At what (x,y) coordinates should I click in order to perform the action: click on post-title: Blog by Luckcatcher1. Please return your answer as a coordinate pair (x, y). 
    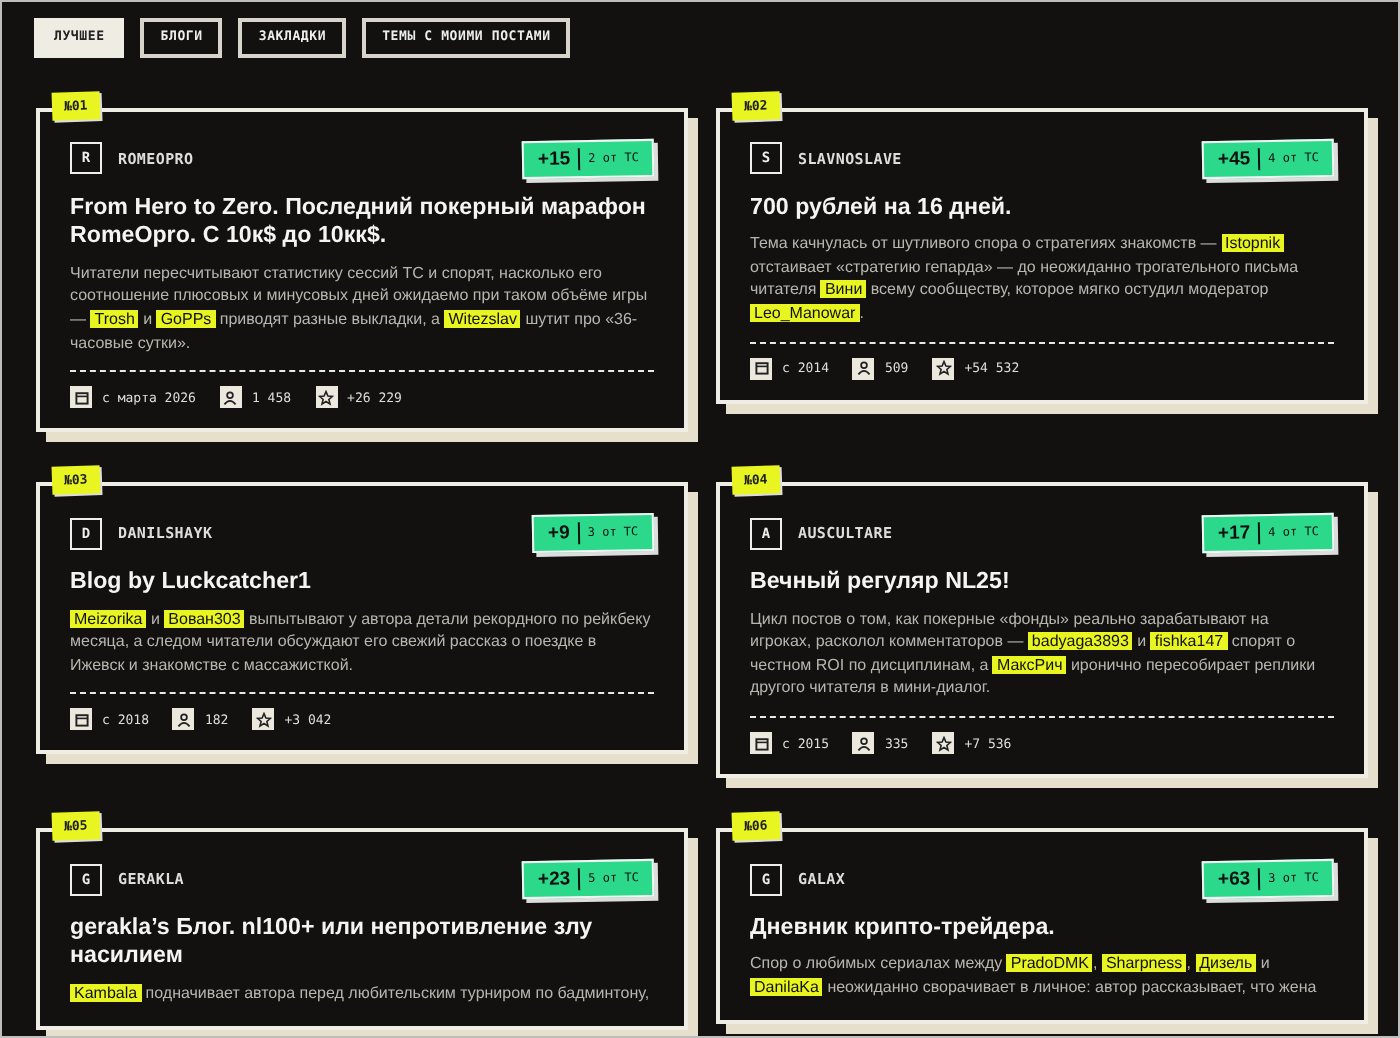
    Looking at the image, I should click on (362, 583).